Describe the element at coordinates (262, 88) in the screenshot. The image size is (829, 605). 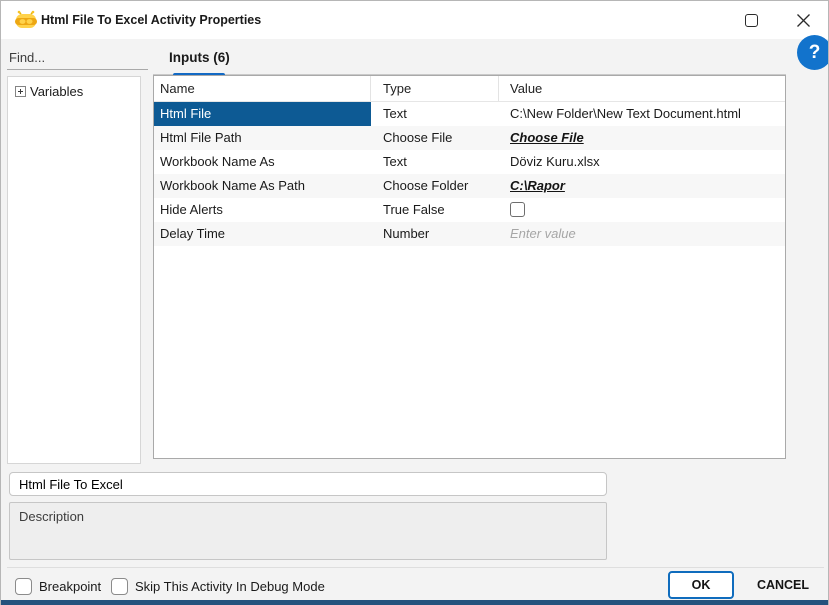
I see `column-header-name: Name` at that location.